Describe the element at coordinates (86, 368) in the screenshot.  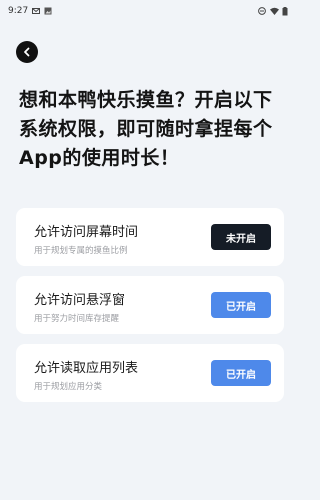
I see `permission-title: 允许读取应用列表` at that location.